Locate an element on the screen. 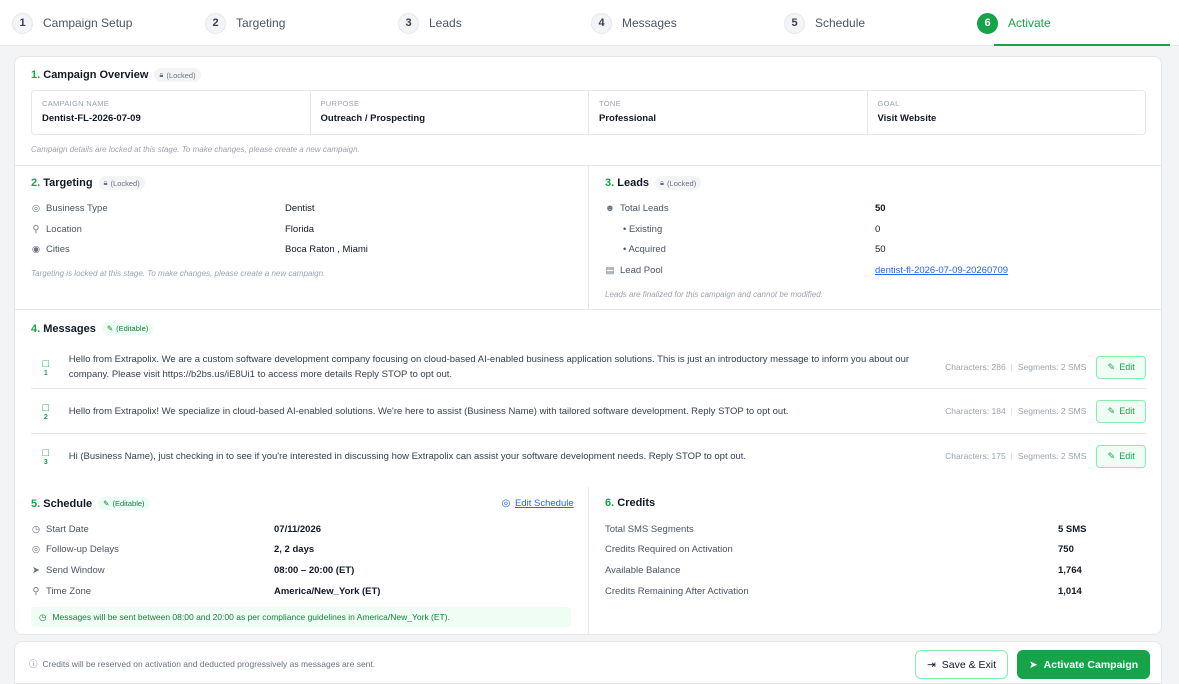 The width and height of the screenshot is (1179, 684). messages-title: 4. Messages ✎ (Editable) is located at coordinates (92, 328).